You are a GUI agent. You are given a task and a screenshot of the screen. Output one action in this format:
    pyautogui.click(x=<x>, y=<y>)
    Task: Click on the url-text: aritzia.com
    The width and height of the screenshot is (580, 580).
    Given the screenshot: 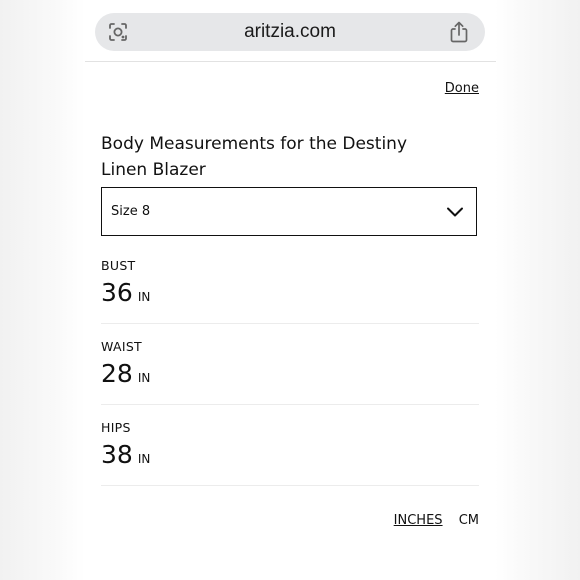 What is the action you would take?
    pyautogui.click(x=290, y=32)
    